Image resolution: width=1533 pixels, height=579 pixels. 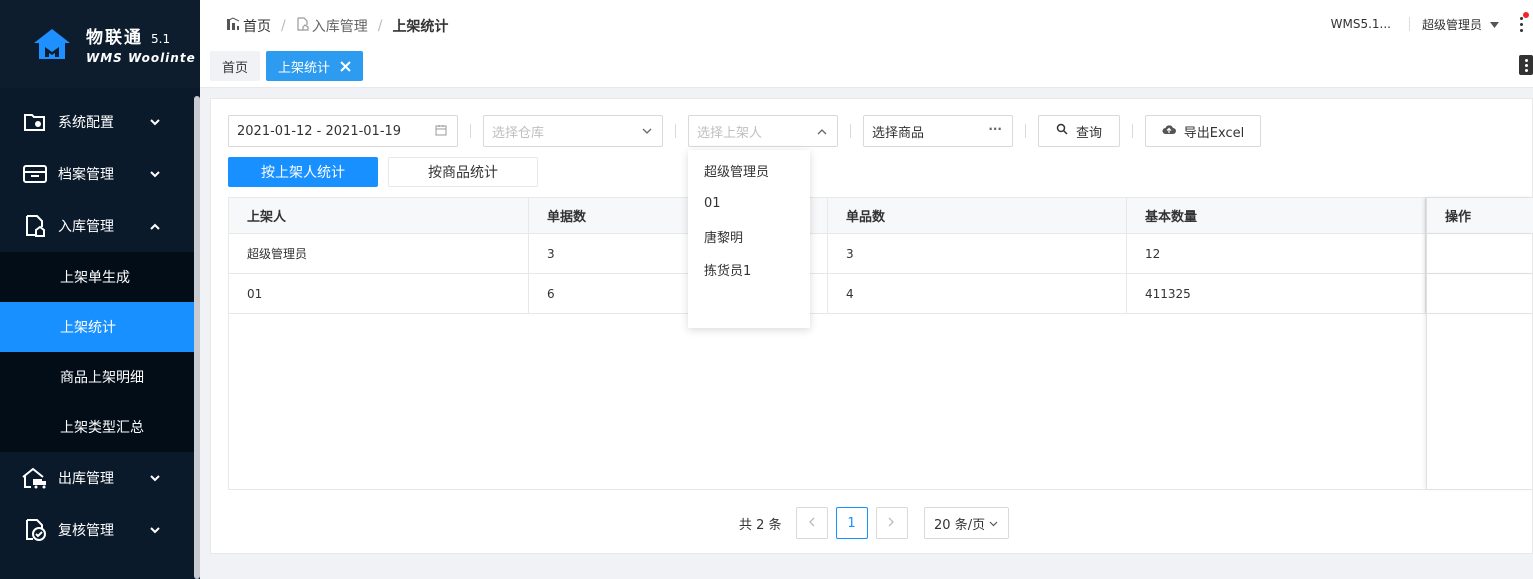 I want to click on dropdown-option: 拣货员1, so click(x=749, y=269).